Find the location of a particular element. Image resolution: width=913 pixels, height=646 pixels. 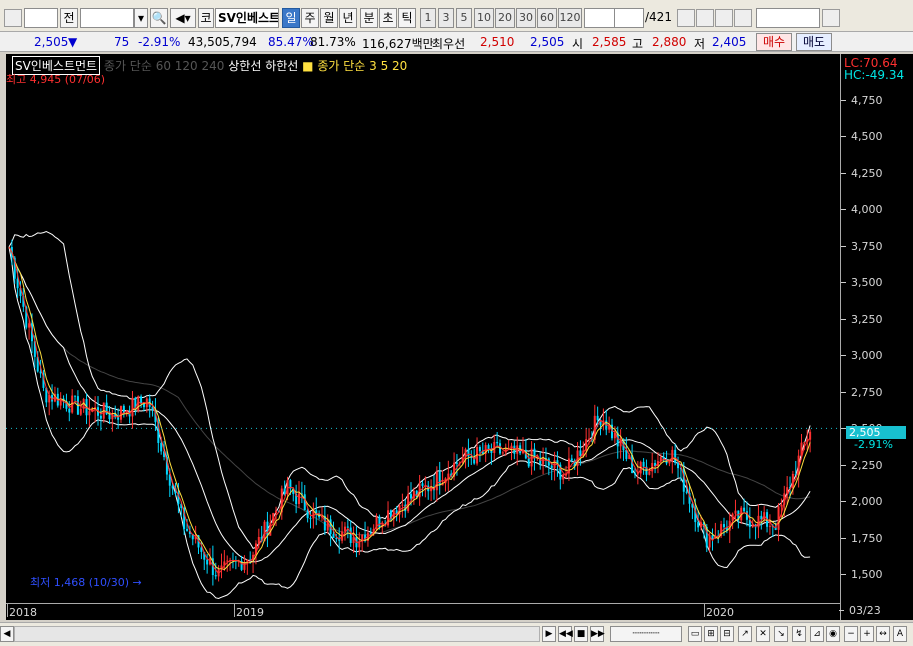

tool-1-icon: ▭ is located at coordinates (695, 634).